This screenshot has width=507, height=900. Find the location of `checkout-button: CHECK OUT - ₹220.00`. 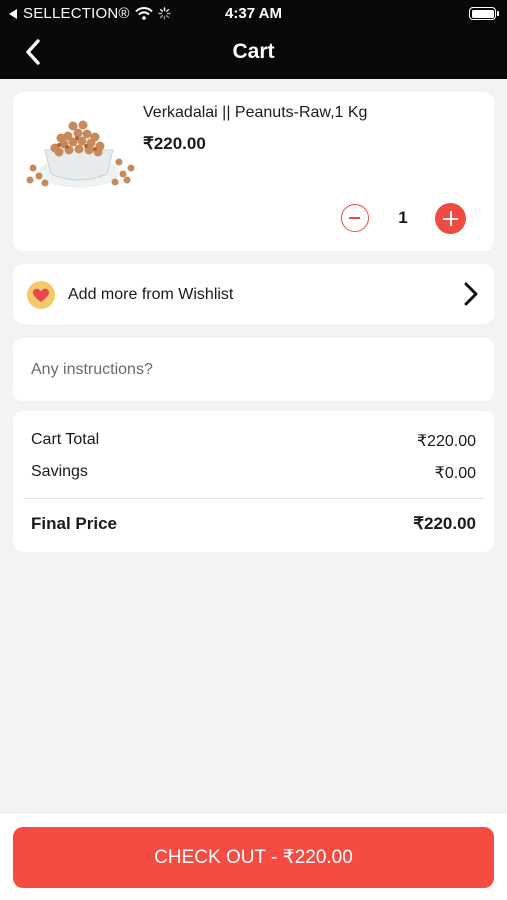

checkout-button: CHECK OUT - ₹220.00 is located at coordinates (253, 857).